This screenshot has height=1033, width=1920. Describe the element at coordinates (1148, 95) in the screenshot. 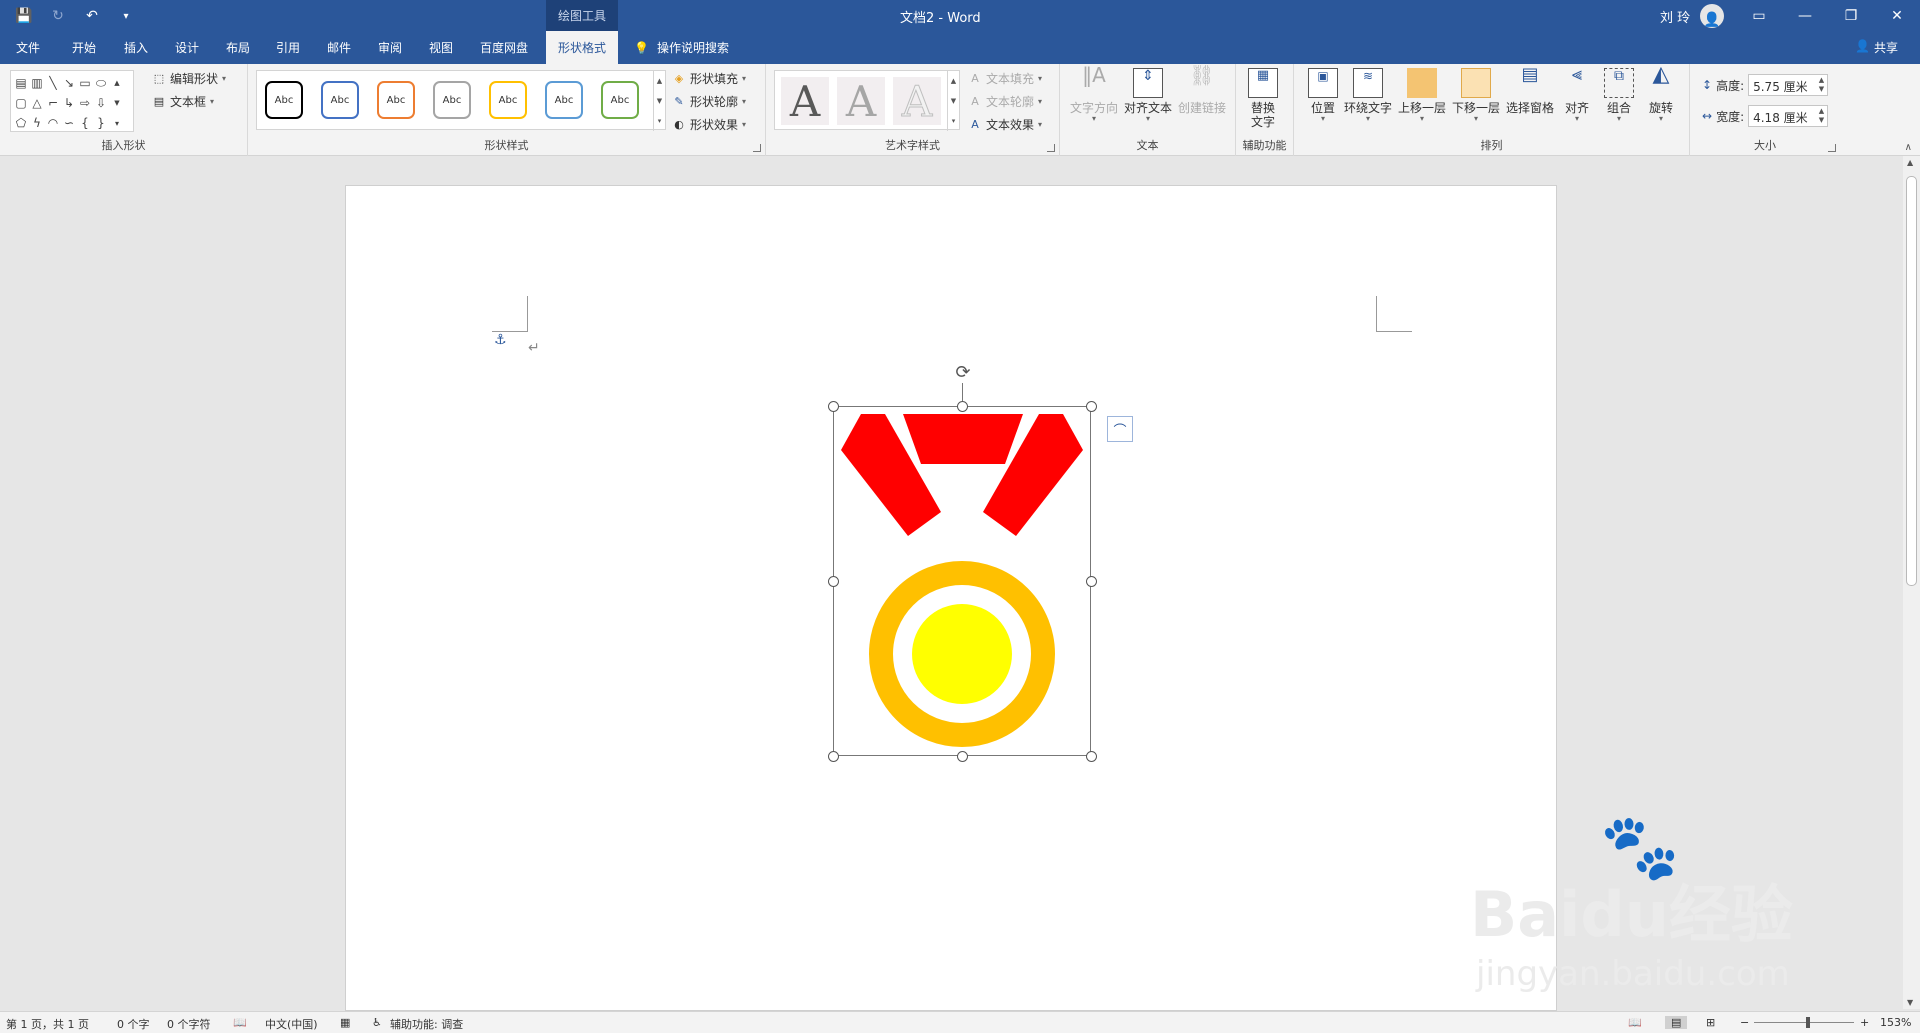

I see `align-text-button: ⇕ 对齐文本 ▾` at that location.